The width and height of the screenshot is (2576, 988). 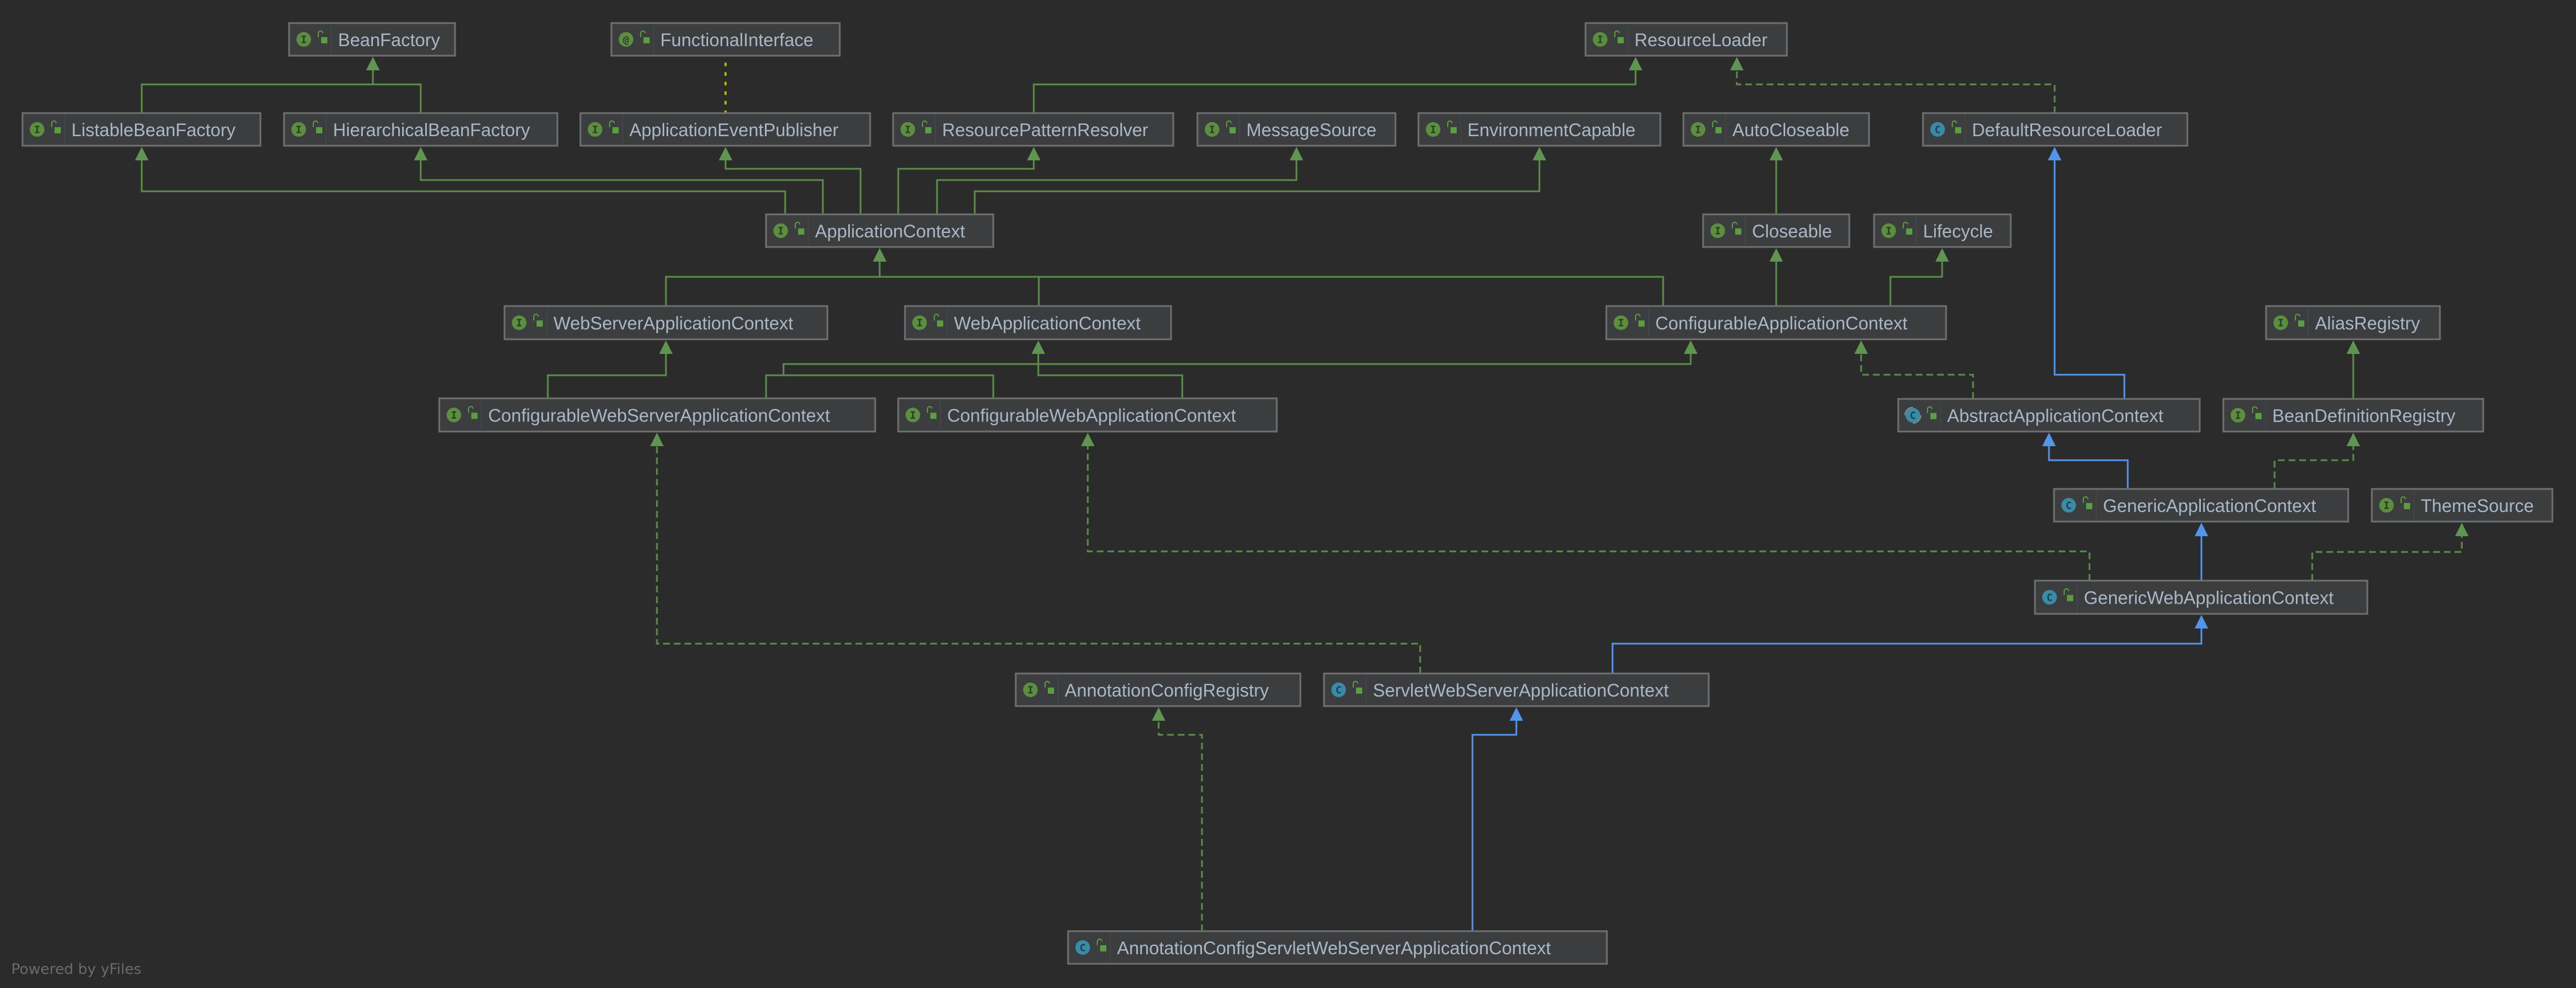 I want to click on node-label: ApplicationContext, so click(x=890, y=231).